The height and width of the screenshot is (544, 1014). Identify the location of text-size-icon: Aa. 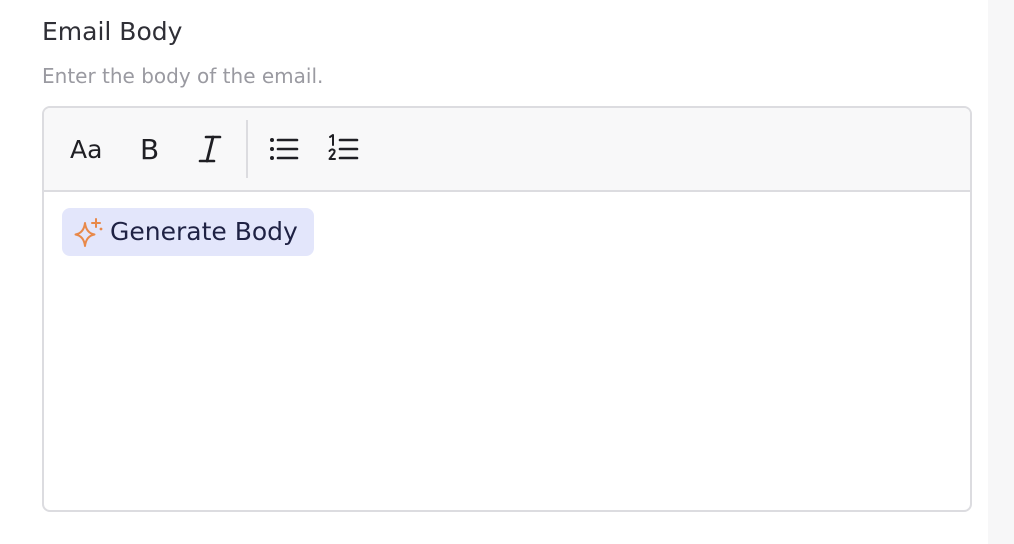
(86, 149).